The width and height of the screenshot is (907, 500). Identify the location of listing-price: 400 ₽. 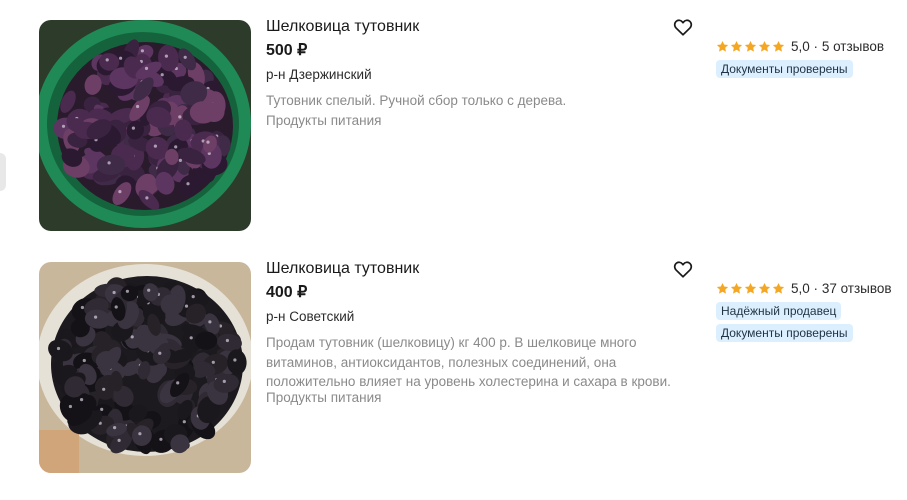
(287, 292).